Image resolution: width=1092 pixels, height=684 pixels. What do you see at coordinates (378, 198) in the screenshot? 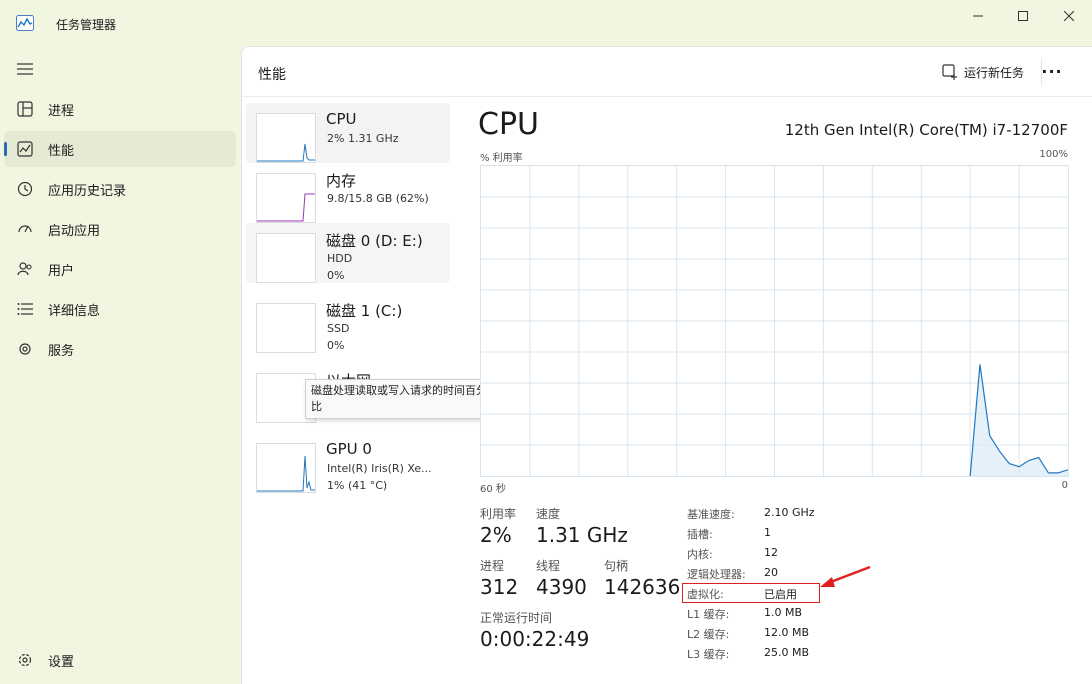
I see `device-detail: 9.8/15.8 GB (62%)` at bounding box center [378, 198].